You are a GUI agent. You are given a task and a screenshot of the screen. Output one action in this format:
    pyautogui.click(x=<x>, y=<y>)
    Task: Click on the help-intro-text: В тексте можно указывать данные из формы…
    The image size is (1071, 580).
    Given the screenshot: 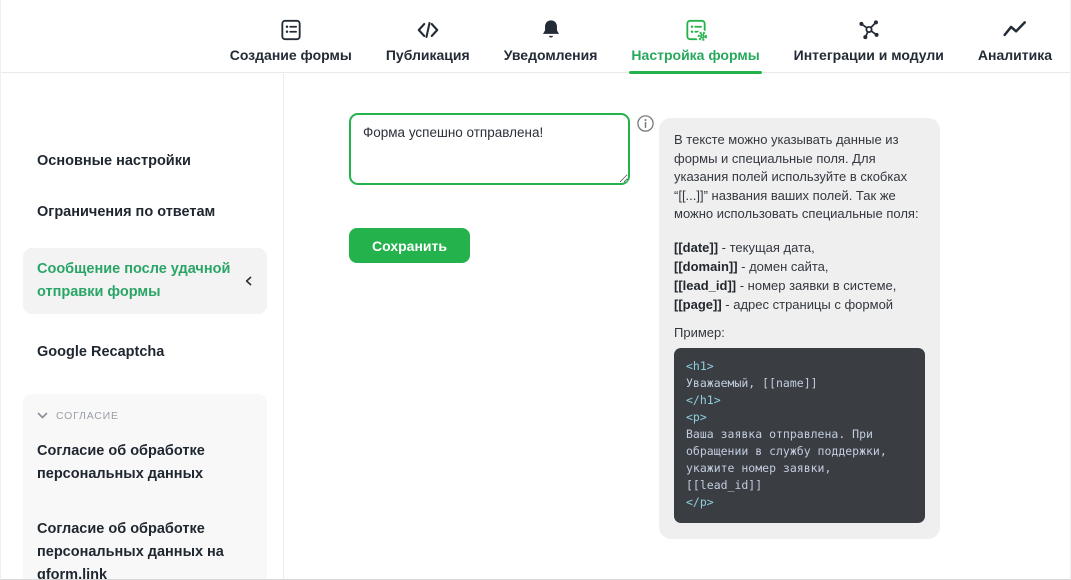 What is the action you would take?
    pyautogui.click(x=796, y=176)
    